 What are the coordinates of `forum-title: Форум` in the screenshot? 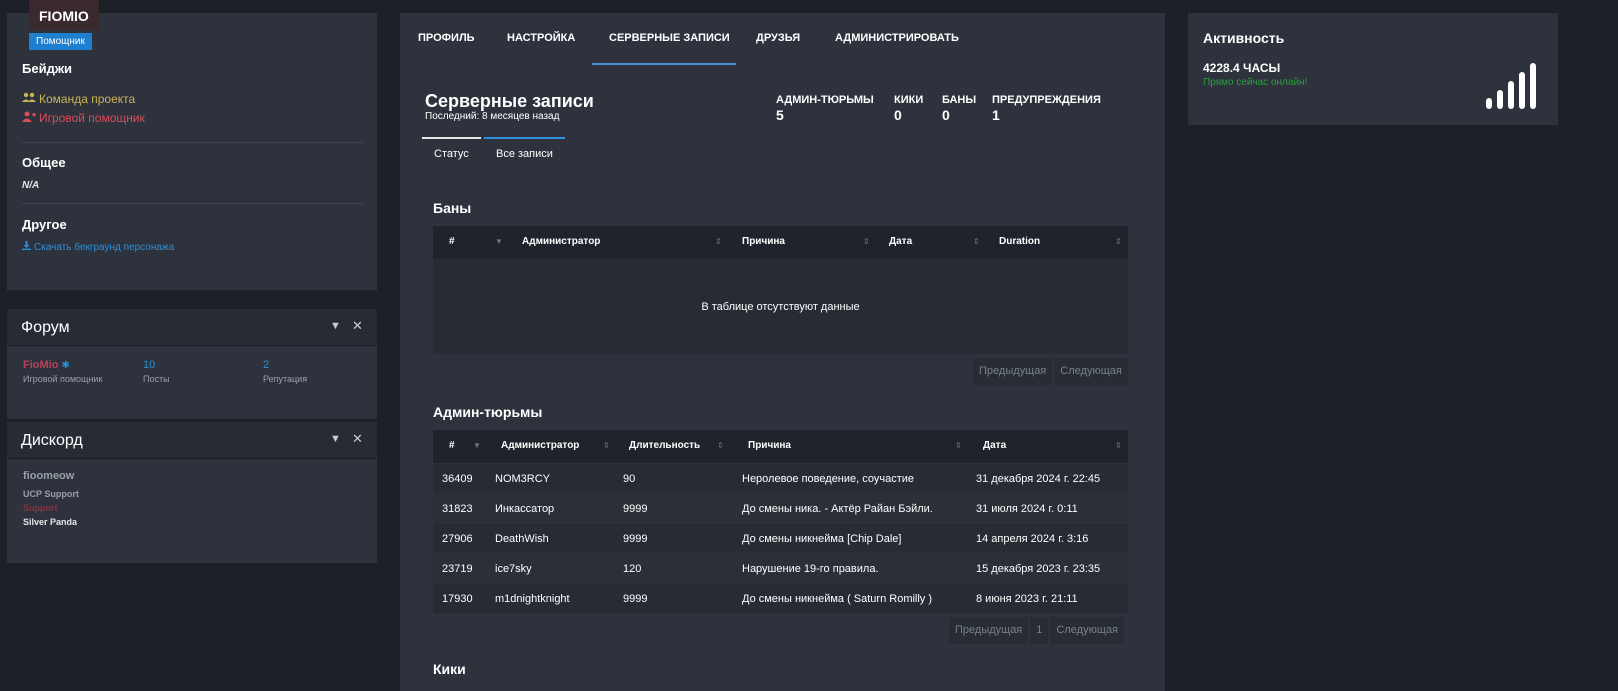 It's located at (45, 327).